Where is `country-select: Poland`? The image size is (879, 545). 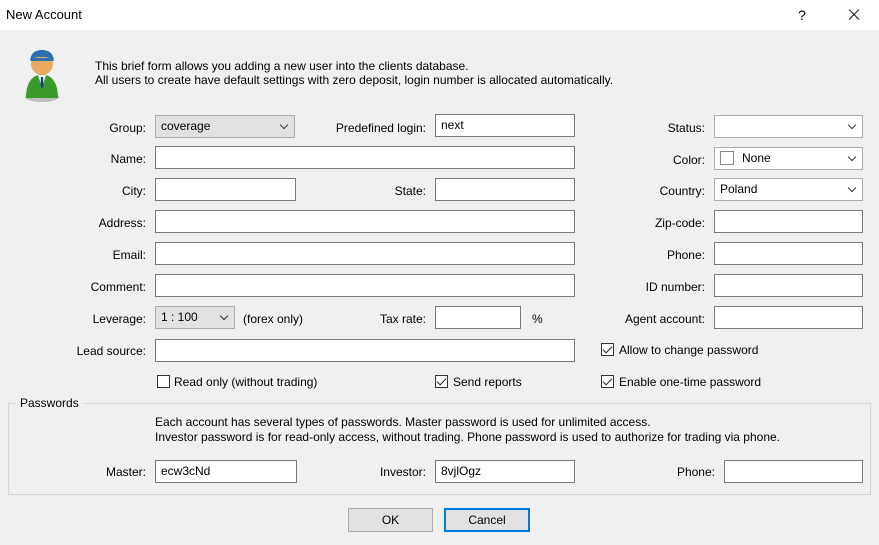
country-select: Poland is located at coordinates (788, 189).